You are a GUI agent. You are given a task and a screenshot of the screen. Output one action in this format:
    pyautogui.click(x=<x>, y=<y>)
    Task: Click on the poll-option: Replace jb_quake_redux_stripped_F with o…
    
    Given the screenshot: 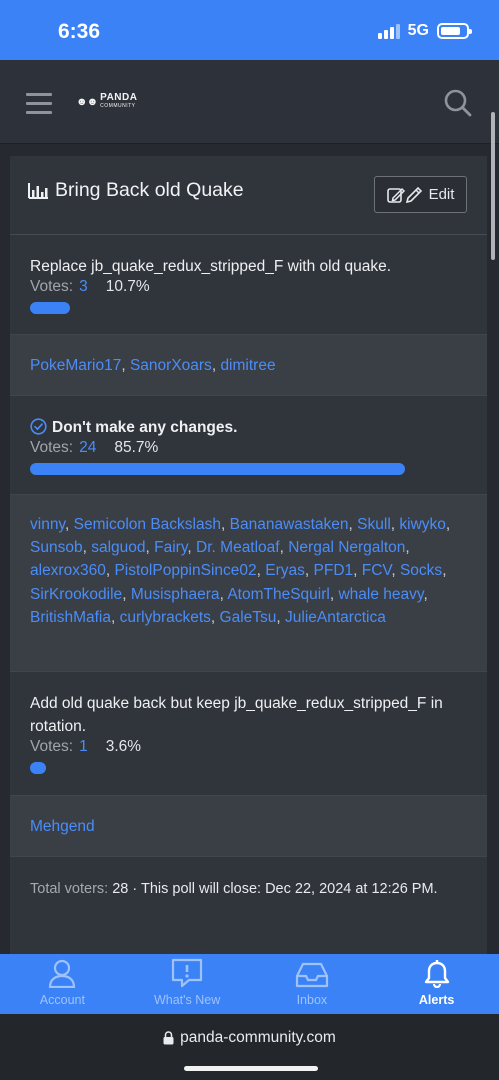 What is the action you would take?
    pyautogui.click(x=248, y=284)
    